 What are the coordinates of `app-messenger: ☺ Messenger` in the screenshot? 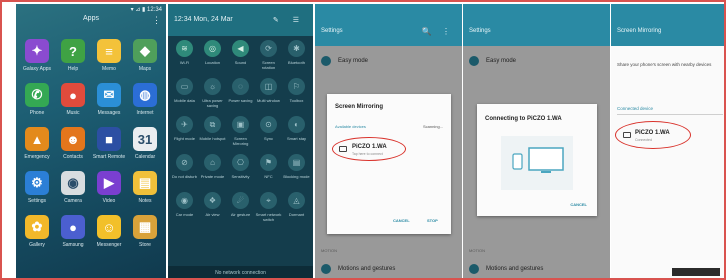 It's located at (109, 237).